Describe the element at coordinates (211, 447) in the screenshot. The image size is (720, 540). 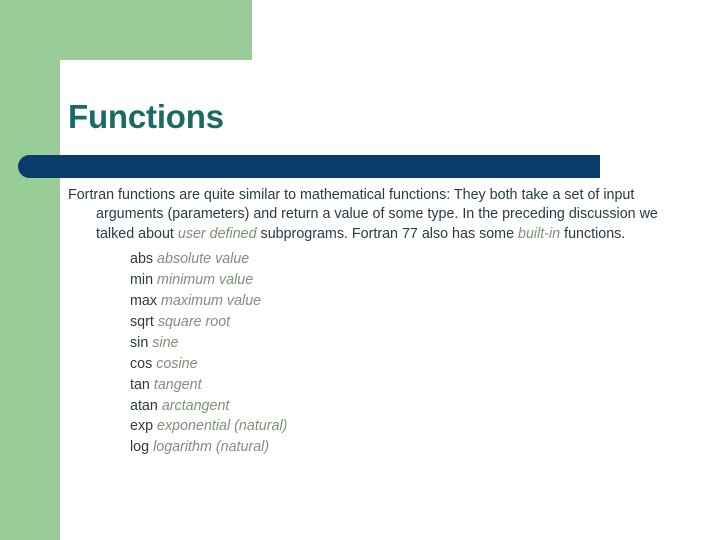
I see `function-description: logarithm (natural)` at that location.